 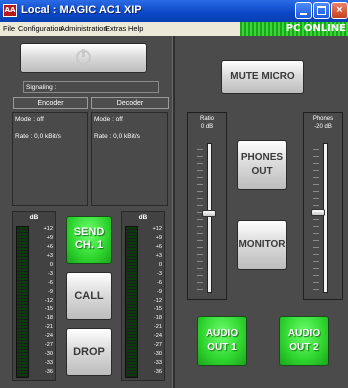 What do you see at coordinates (91, 87) in the screenshot?
I see `signaling-field: Signaling :` at bounding box center [91, 87].